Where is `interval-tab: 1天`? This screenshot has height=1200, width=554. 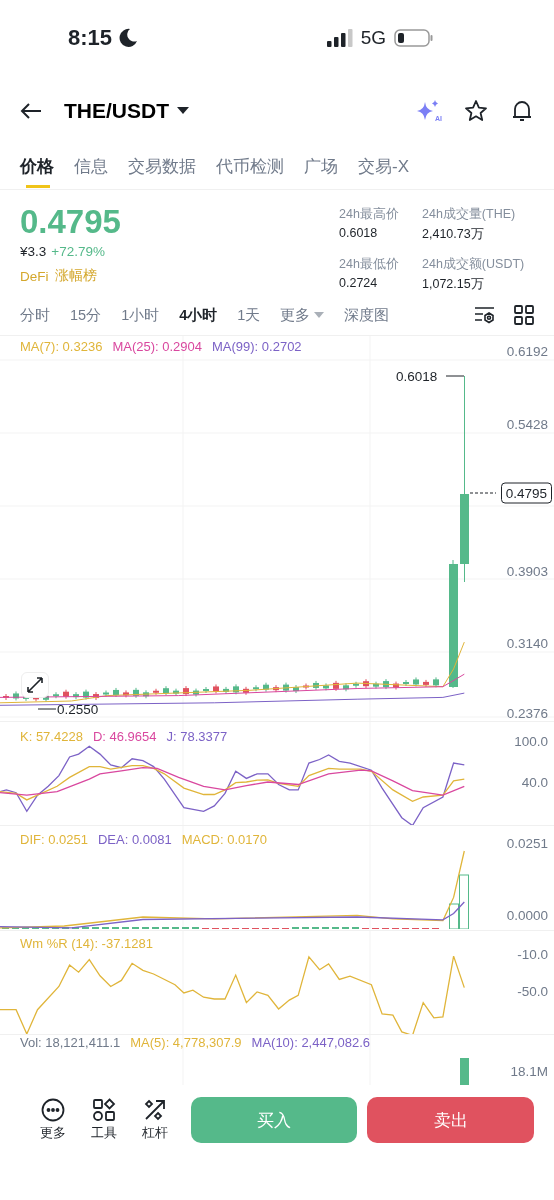
interval-tab: 1天 is located at coordinates (249, 315).